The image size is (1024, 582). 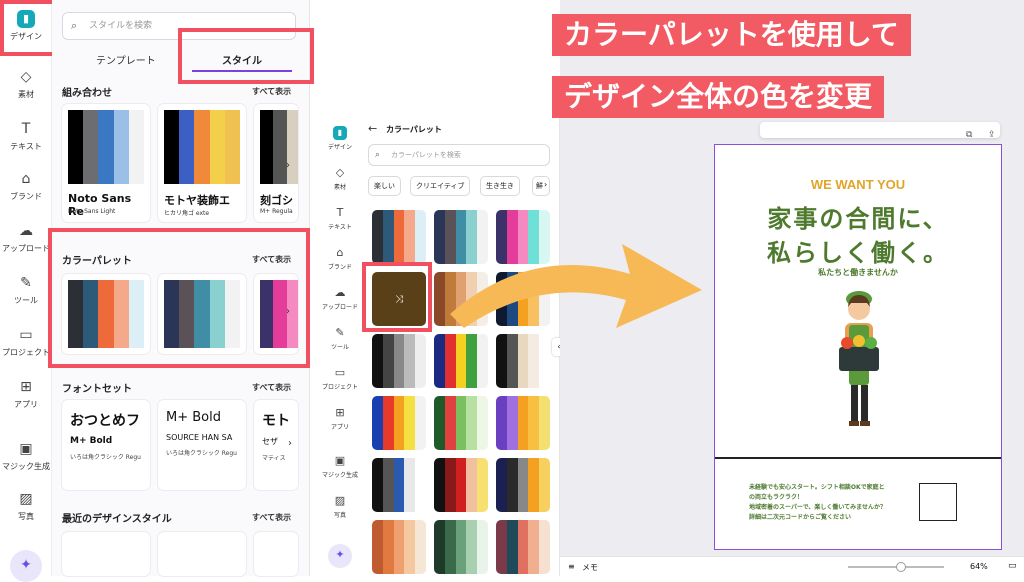 What do you see at coordinates (938, 502) in the screenshot?
I see `qr-code-placeholder` at bounding box center [938, 502].